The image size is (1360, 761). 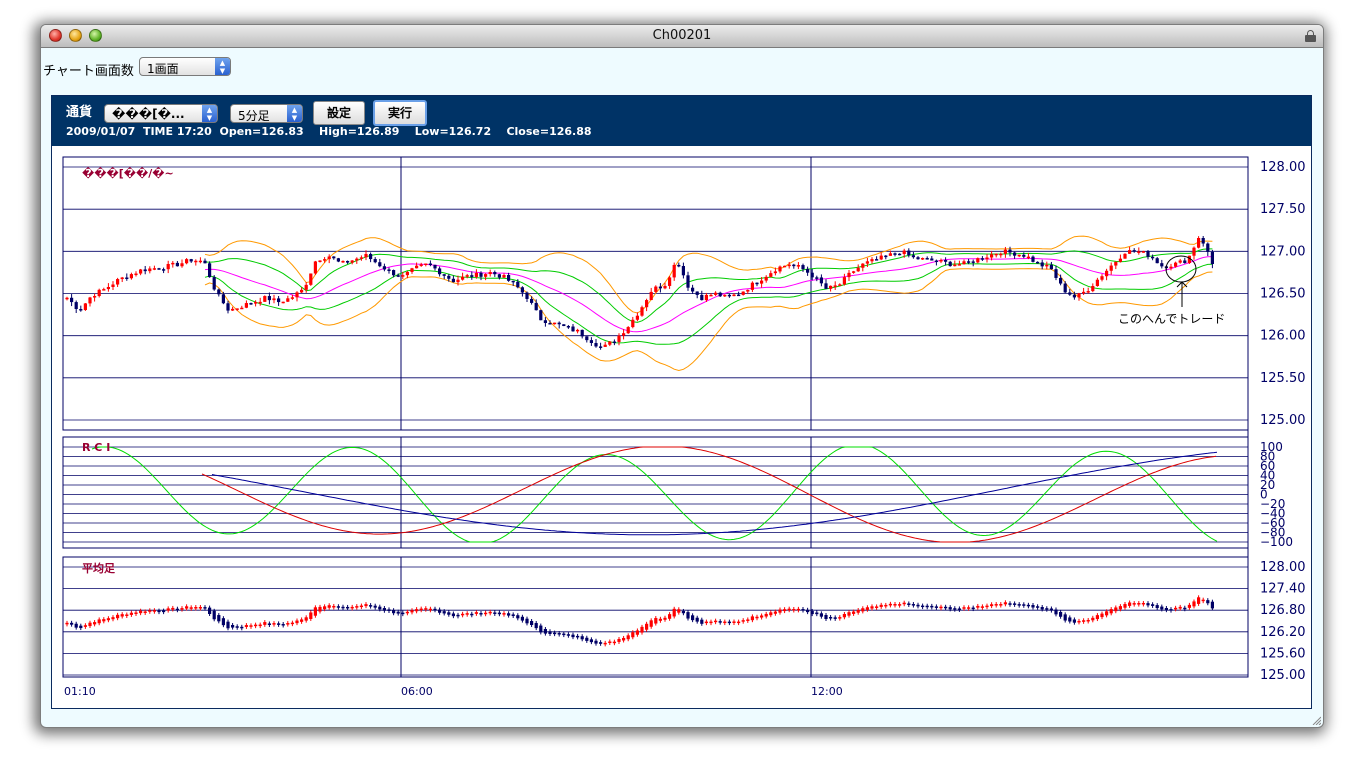 I want to click on price-y-tick: 125.00, so click(x=1283, y=420).